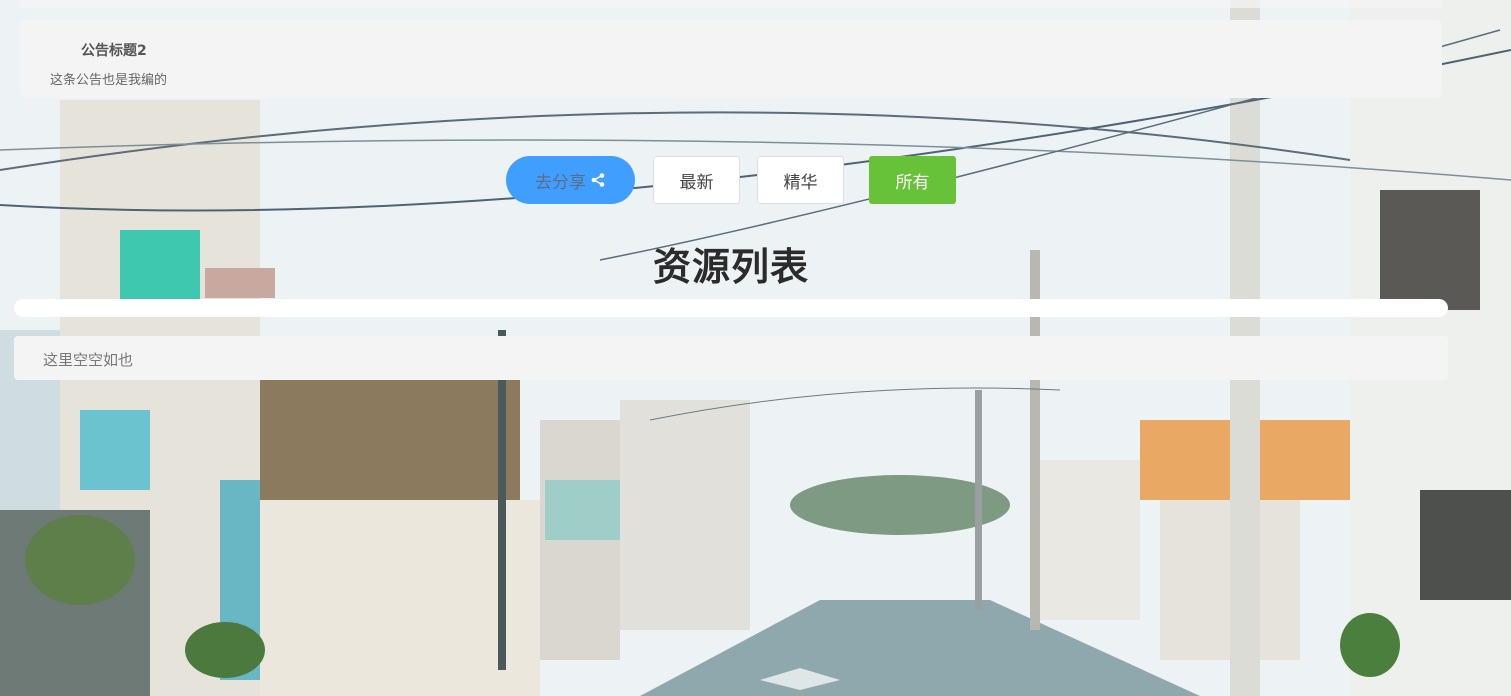 The width and height of the screenshot is (1511, 696). What do you see at coordinates (800, 180) in the screenshot?
I see `featured-filter-button: 精华` at bounding box center [800, 180].